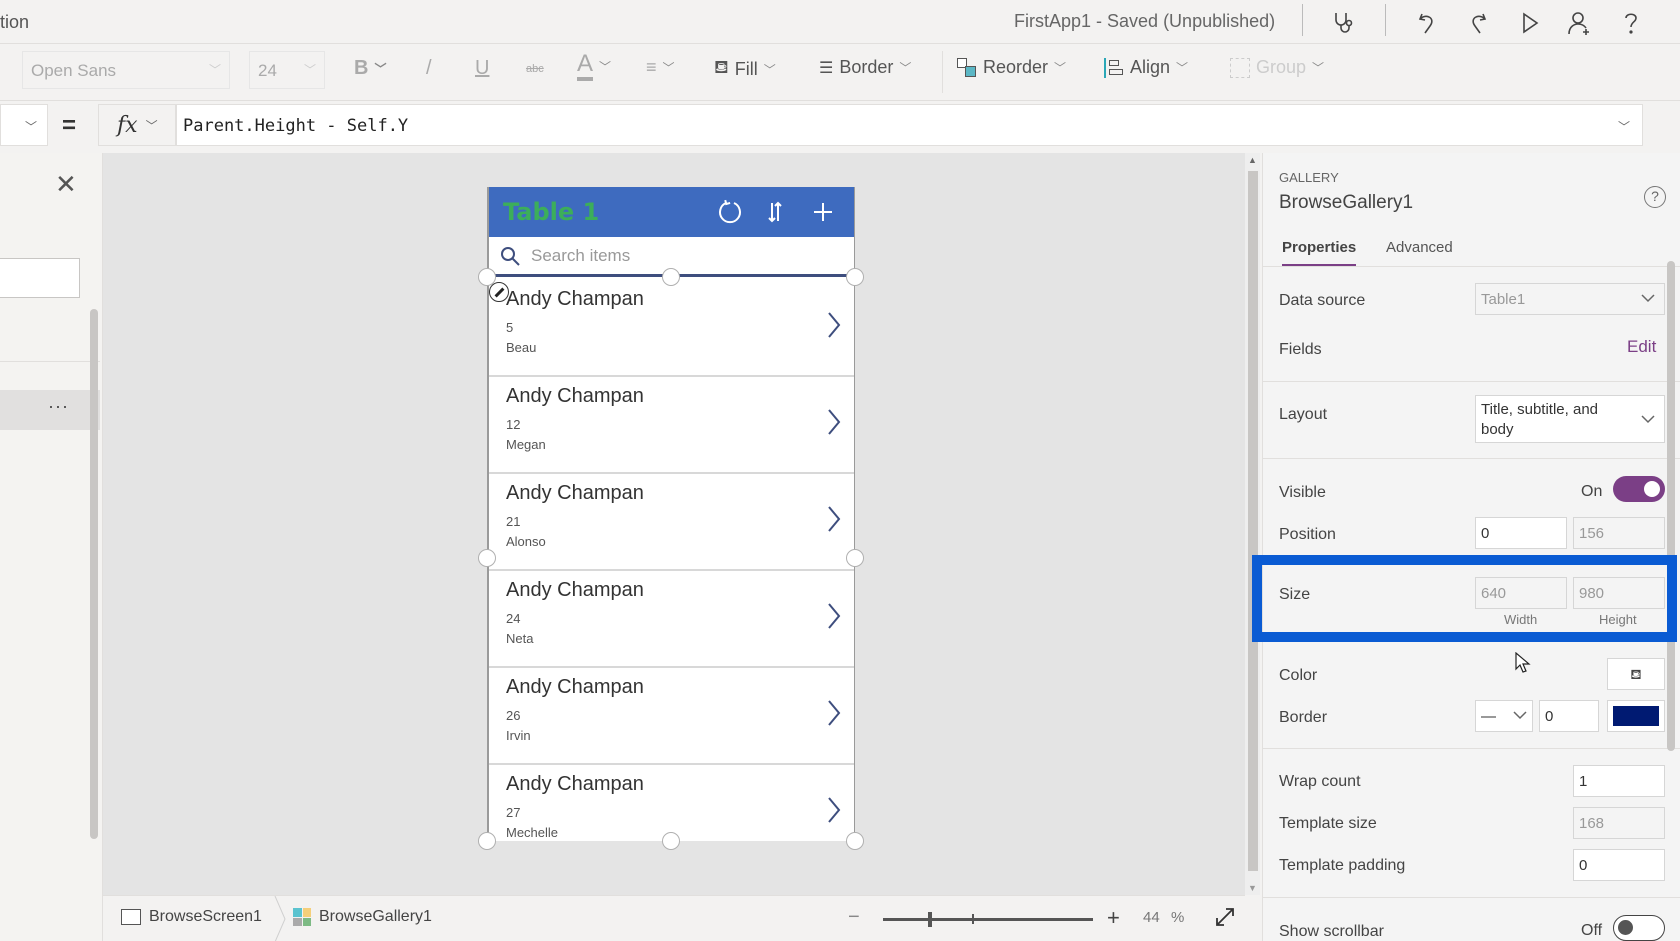 The image size is (1680, 941). I want to click on breadcrumb-screen: BrowseScreen1, so click(191, 917).